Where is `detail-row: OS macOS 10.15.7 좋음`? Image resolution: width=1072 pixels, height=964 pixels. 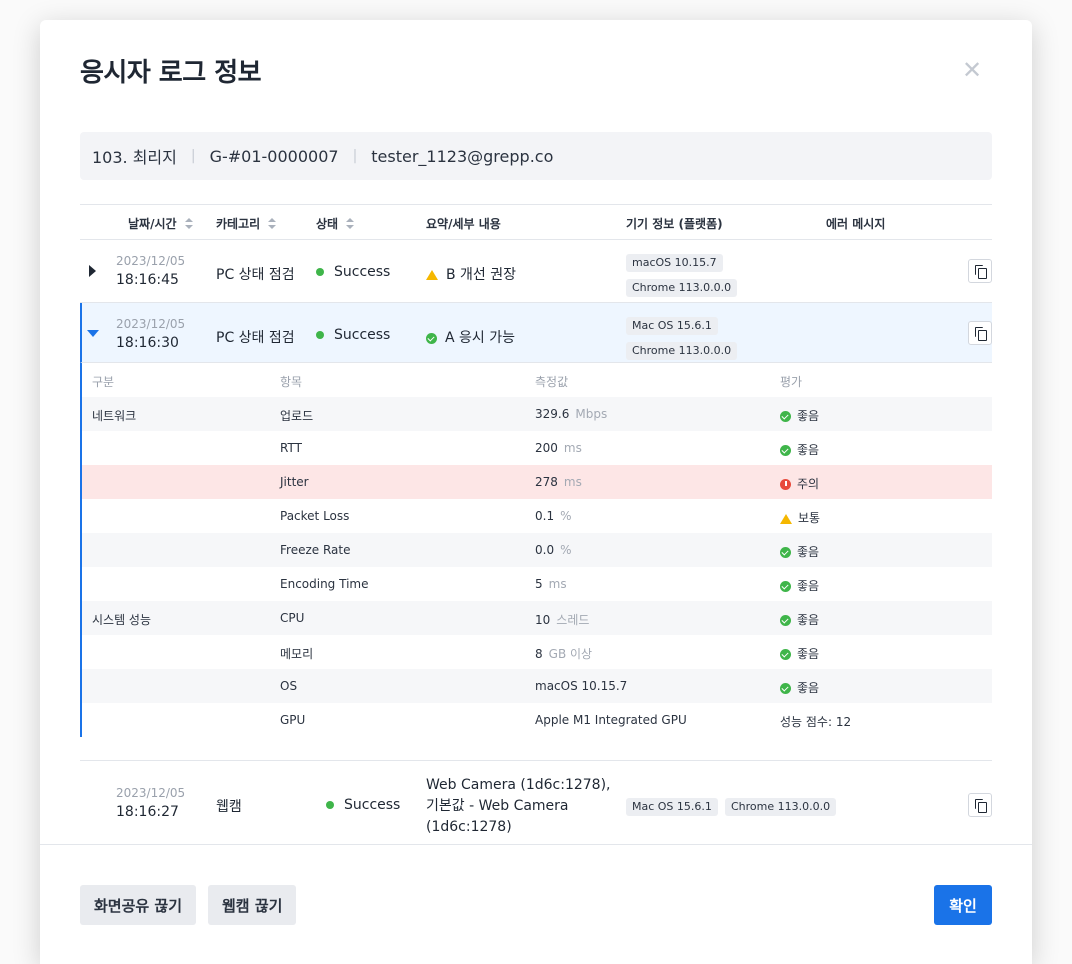 detail-row: OS macOS 10.15.7 좋음 is located at coordinates (537, 686).